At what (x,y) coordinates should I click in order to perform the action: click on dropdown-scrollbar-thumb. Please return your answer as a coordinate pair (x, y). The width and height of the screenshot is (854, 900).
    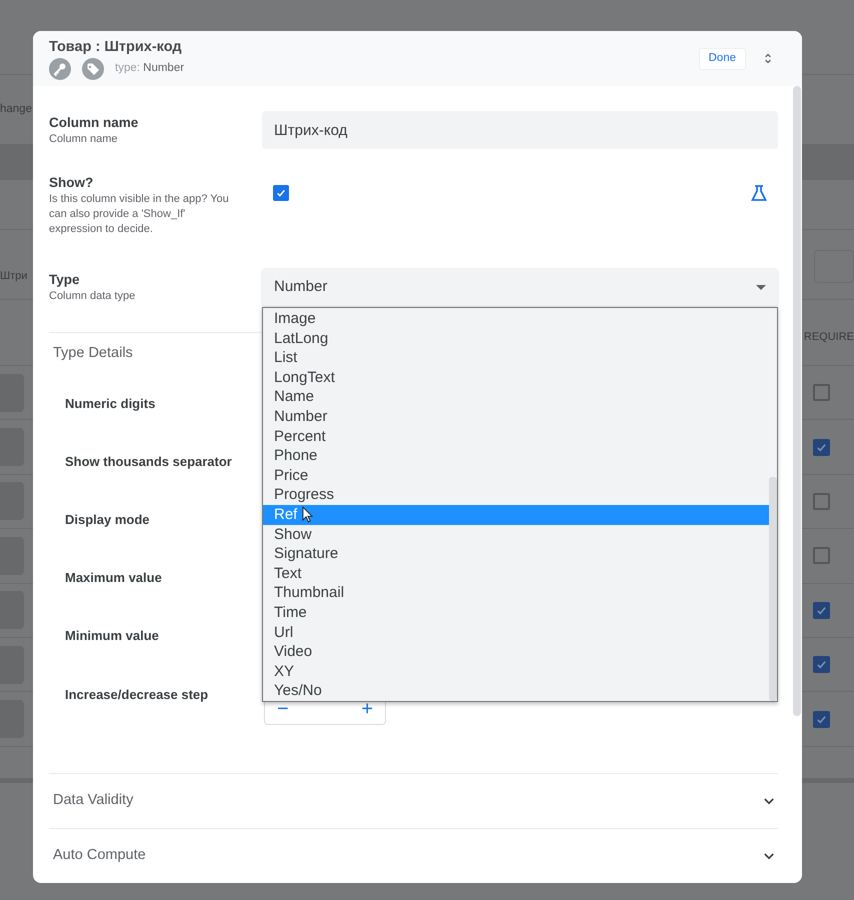
    Looking at the image, I should click on (773, 589).